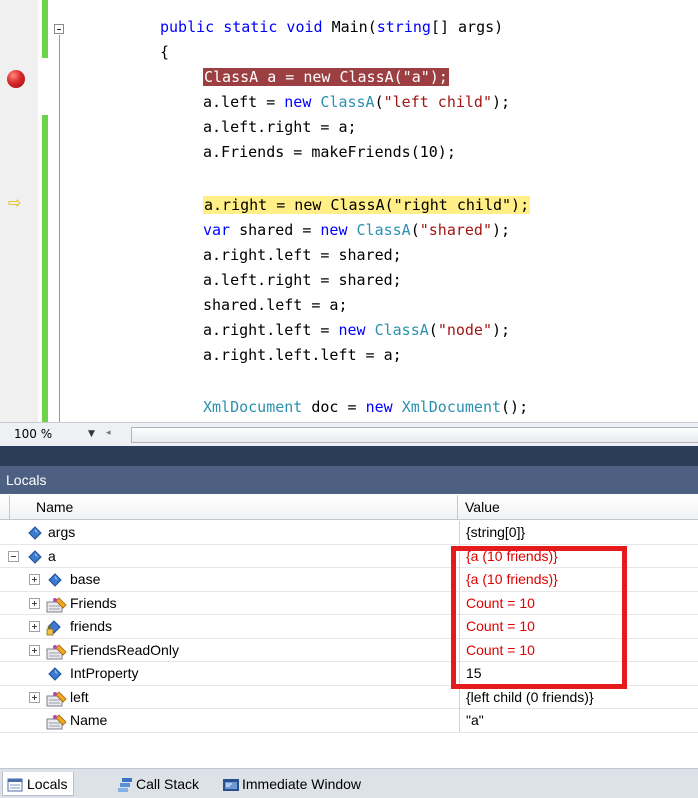 This screenshot has height=798, width=698. Describe the element at coordinates (59, 29) in the screenshot. I see `outline-collapse-icon` at that location.